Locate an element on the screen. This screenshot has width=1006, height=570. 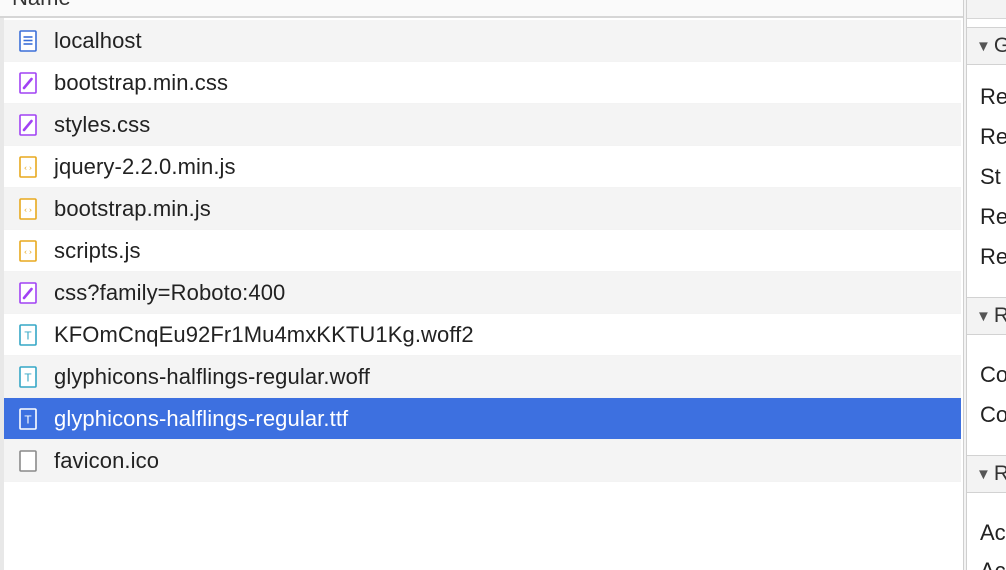
request-name: glyphicons-halflings-regular.ttf is located at coordinates (201, 418).